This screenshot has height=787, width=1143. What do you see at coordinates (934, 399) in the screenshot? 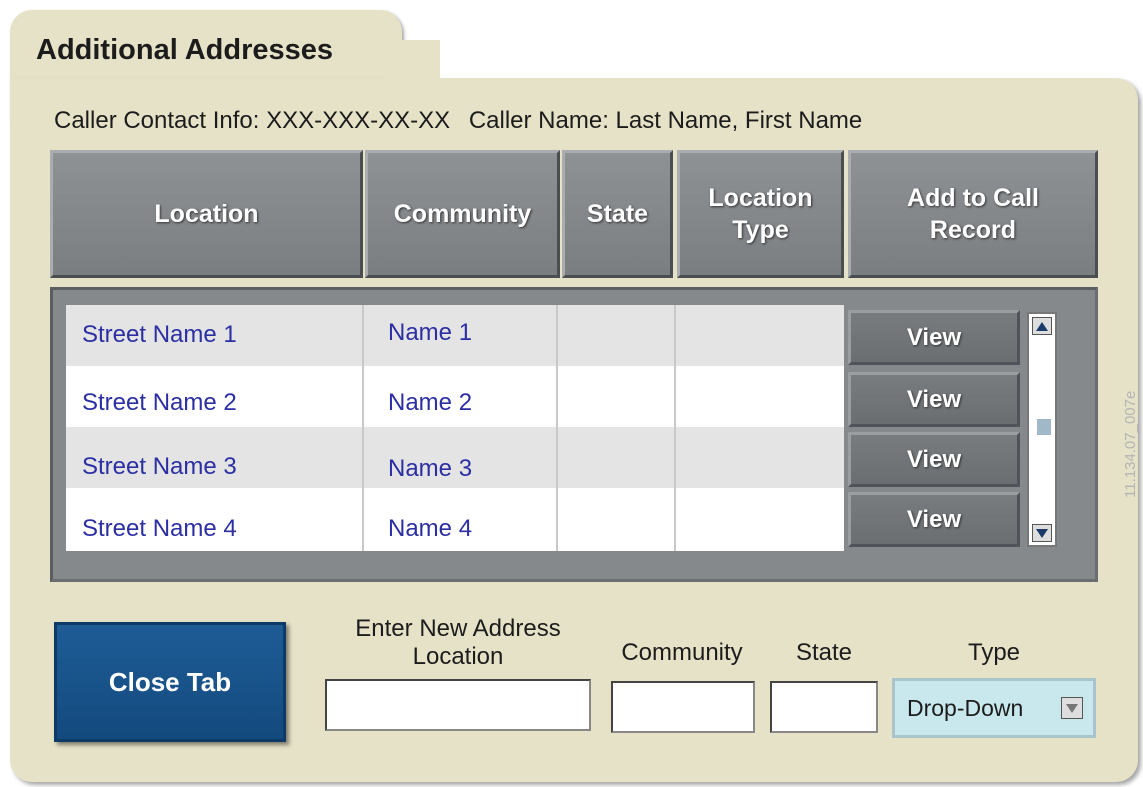
I see `view-button-row-2: View` at bounding box center [934, 399].